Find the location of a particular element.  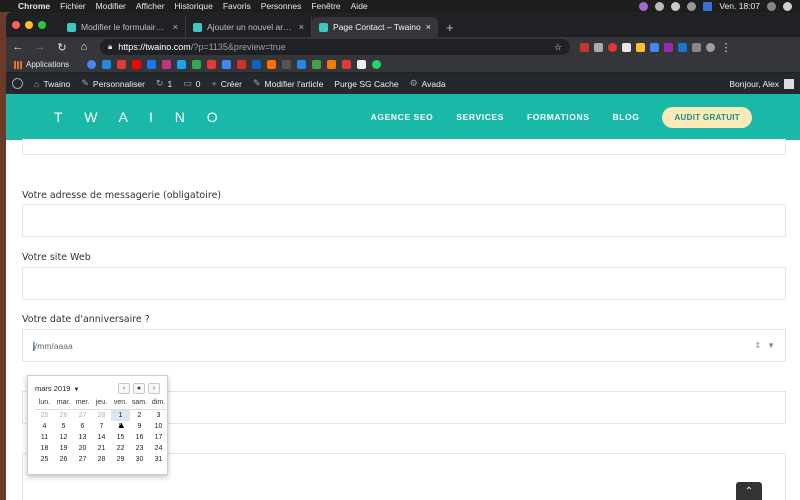

calendar-day: 14 is located at coordinates (101, 437).